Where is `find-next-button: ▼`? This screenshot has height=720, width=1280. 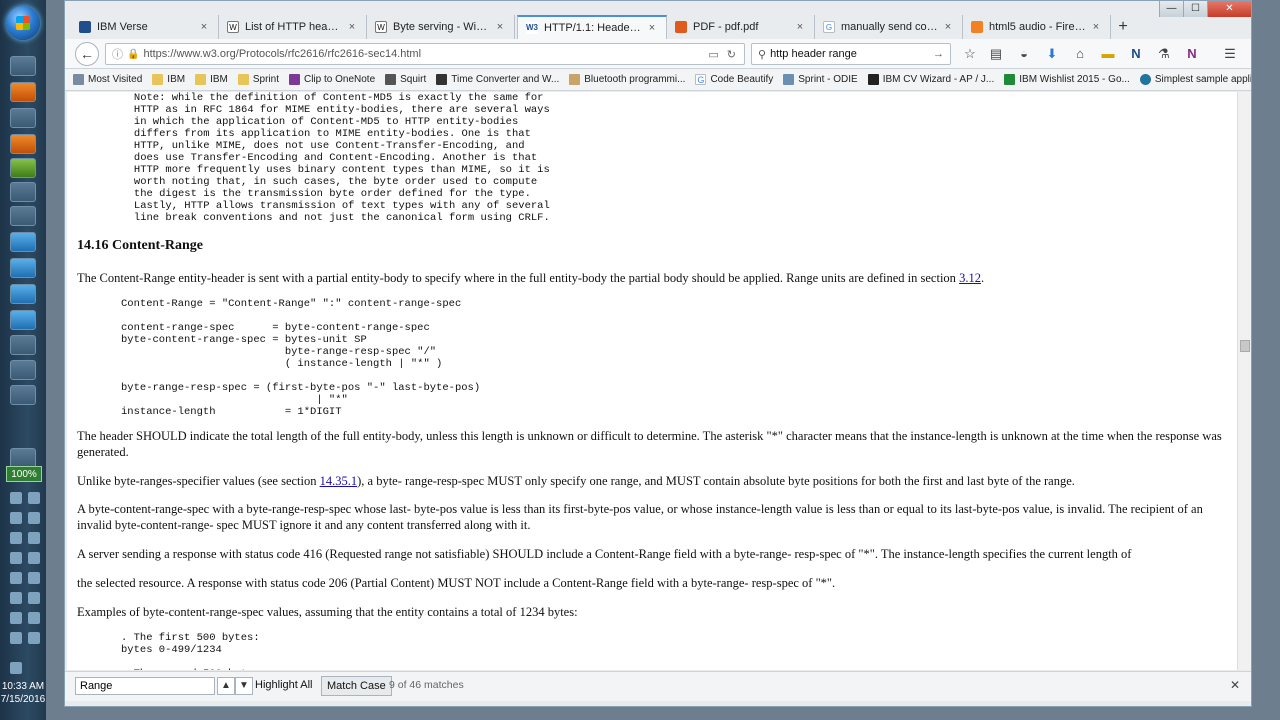 find-next-button: ▼ is located at coordinates (244, 686).